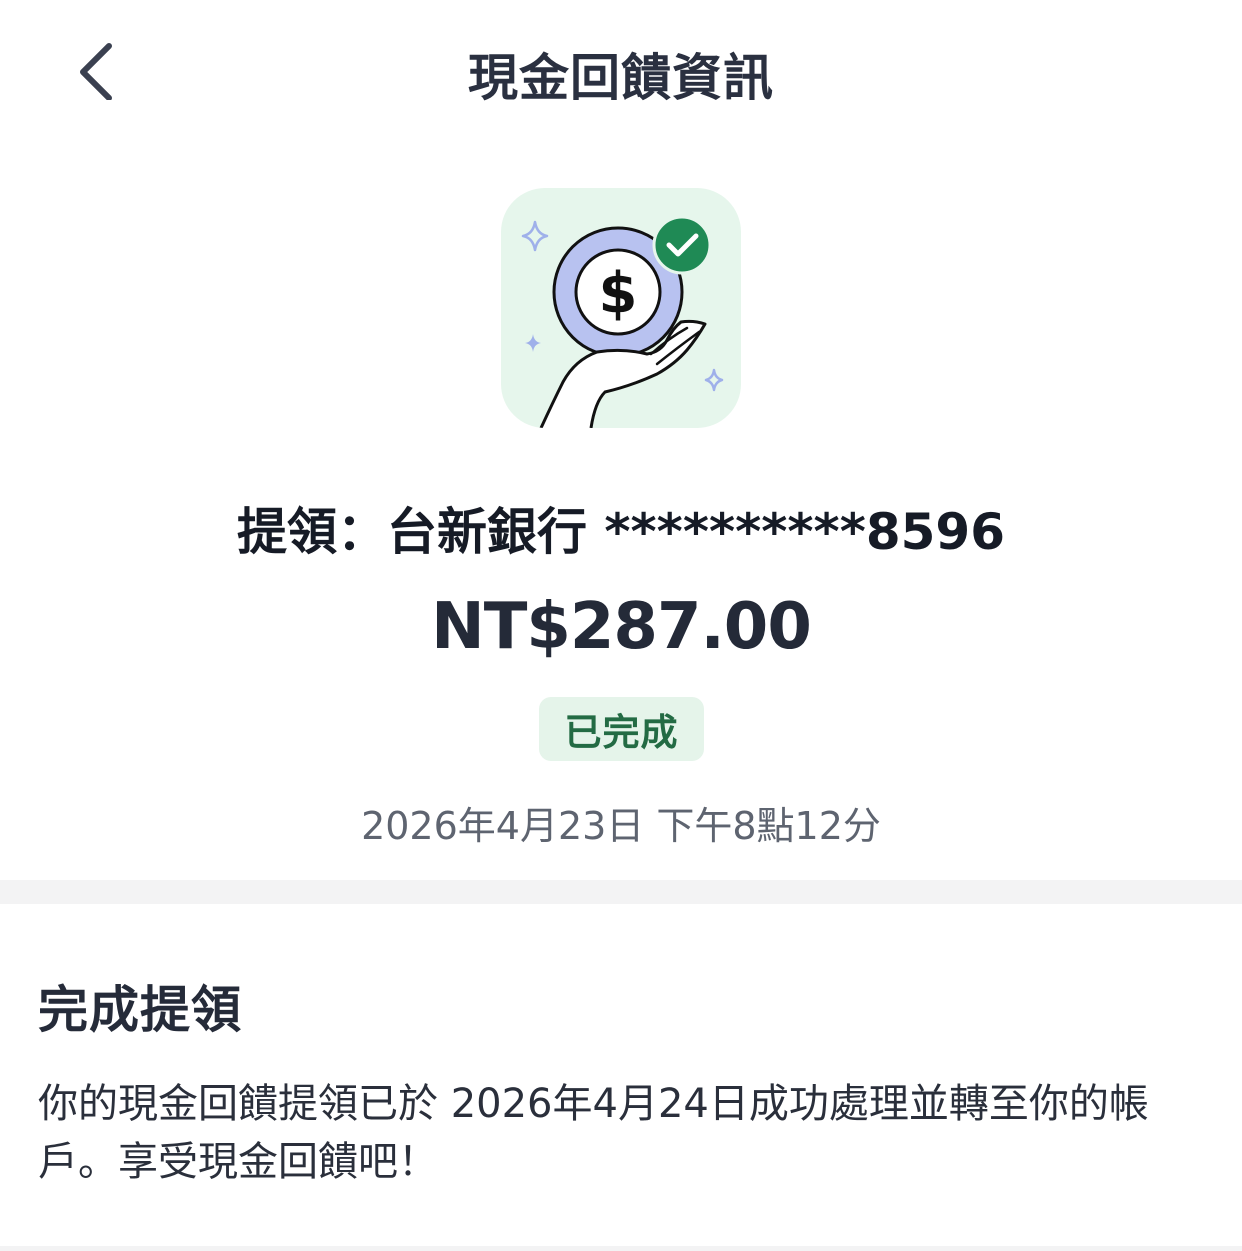  Describe the element at coordinates (621, 1248) in the screenshot. I see `bottom-divider` at that location.